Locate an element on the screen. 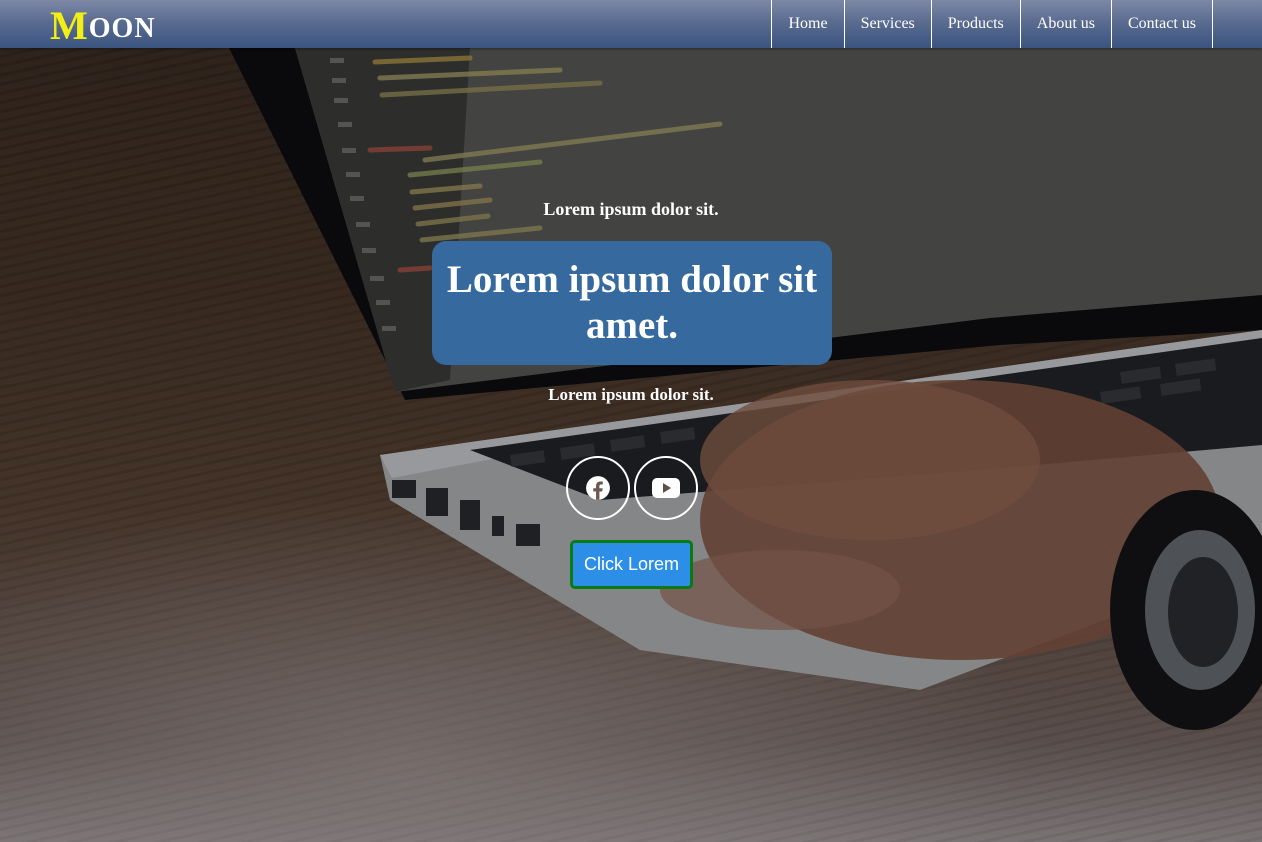 The height and width of the screenshot is (842, 1262). hero-headline-box: Lorem ipsum dolor sit amet. is located at coordinates (632, 303).